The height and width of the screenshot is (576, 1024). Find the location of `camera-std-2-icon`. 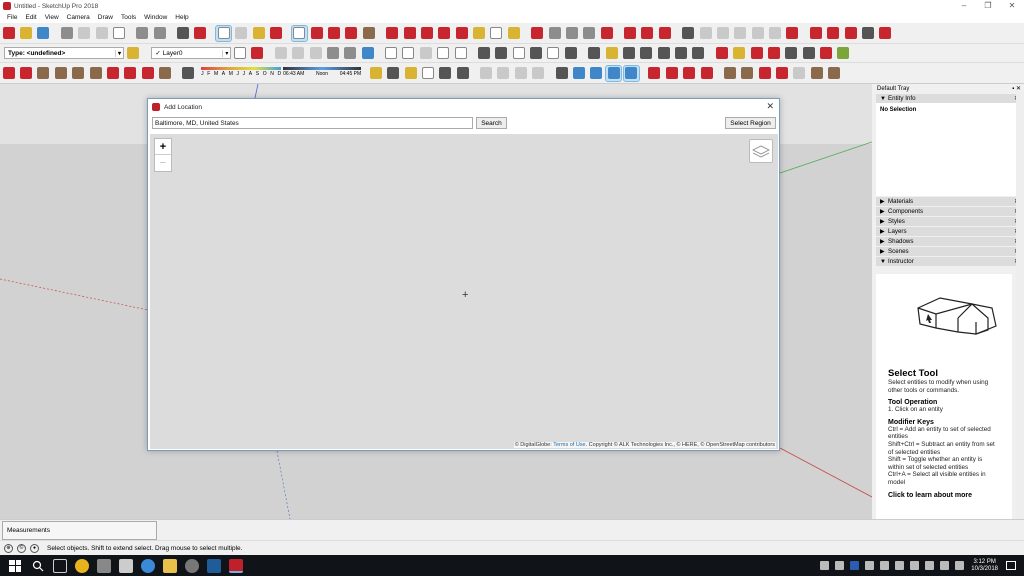

camera-std-2-icon is located at coordinates (596, 73).